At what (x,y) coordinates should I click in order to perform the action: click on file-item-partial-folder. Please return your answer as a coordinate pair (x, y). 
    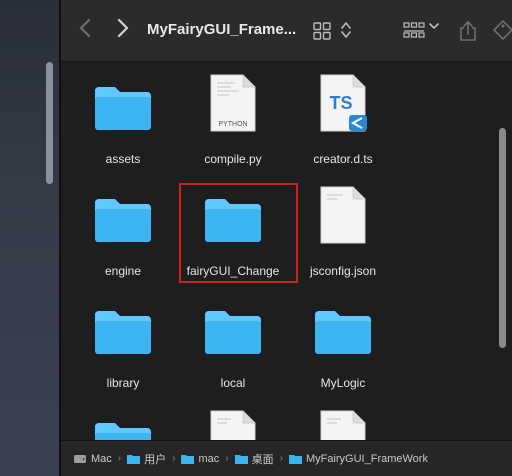
    Looking at the image, I should click on (123, 424).